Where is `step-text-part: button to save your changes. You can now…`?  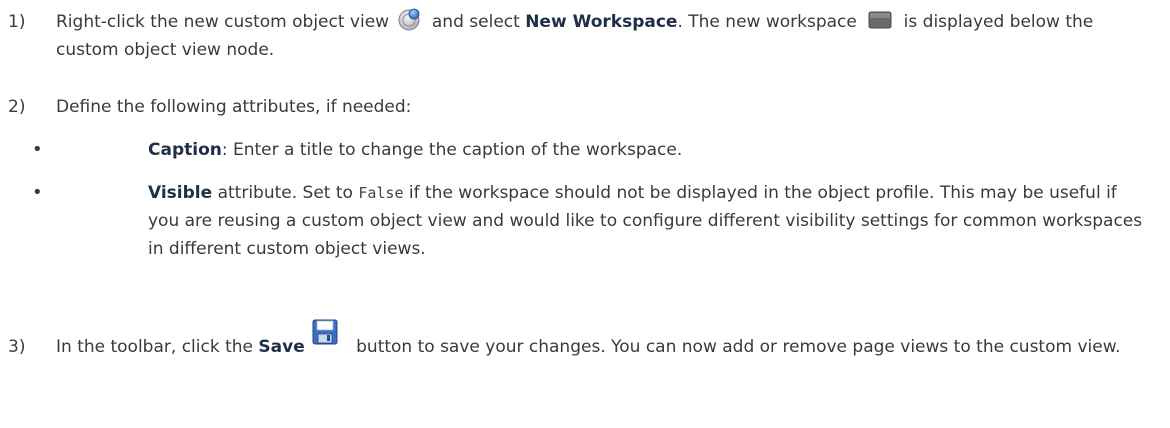
step-text-part: button to save your changes. You can now… is located at coordinates (735, 347).